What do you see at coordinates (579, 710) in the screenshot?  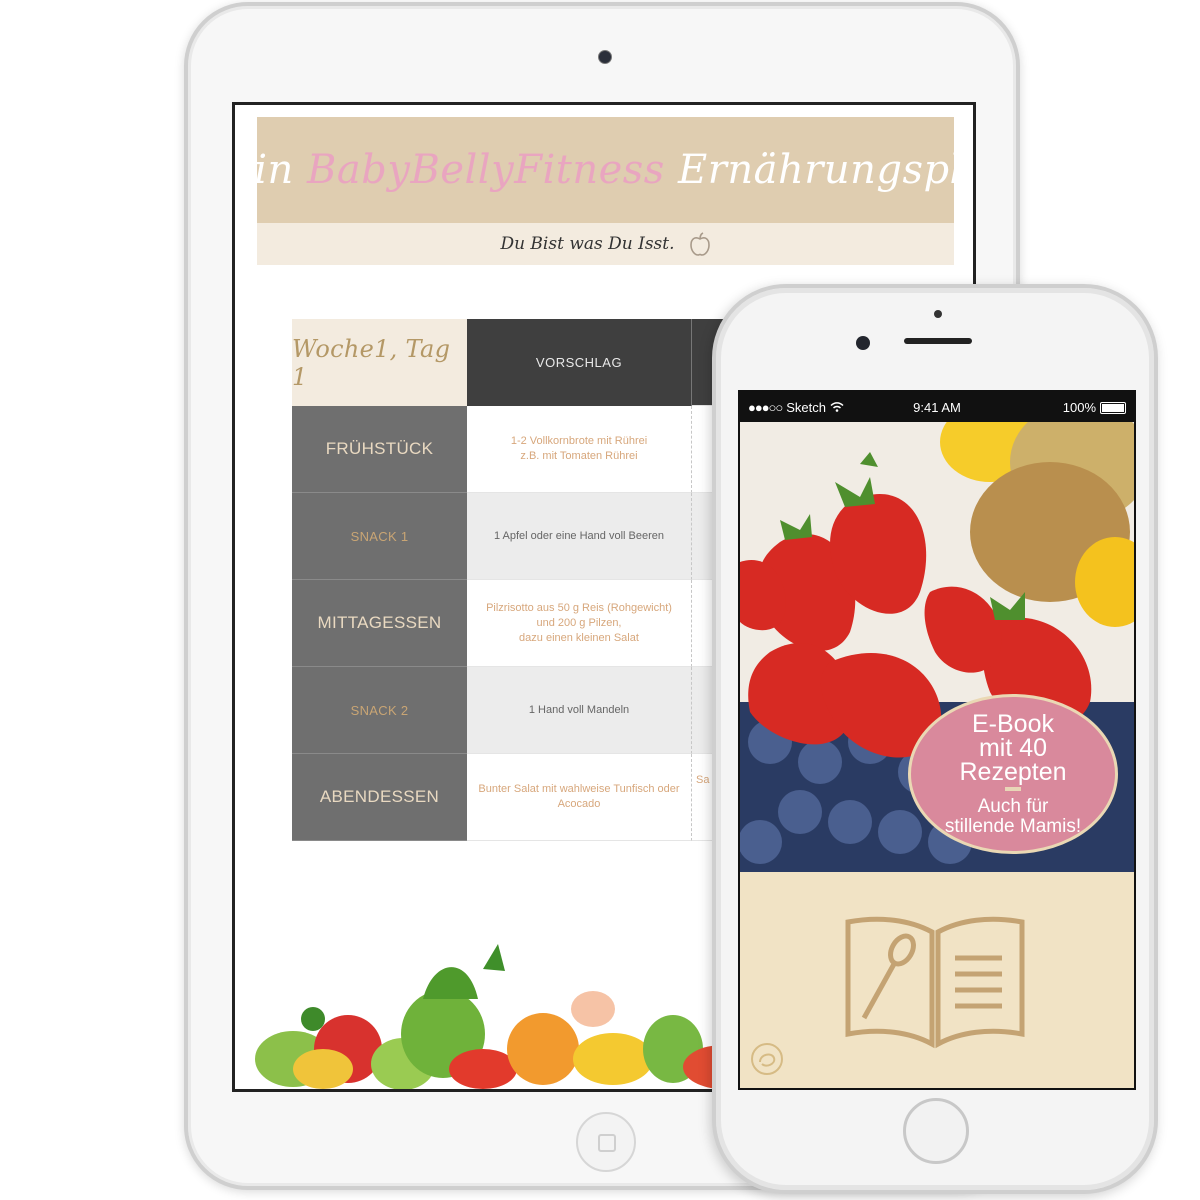 I see `meal-suggestion: 1 Hand voll Mandeln` at bounding box center [579, 710].